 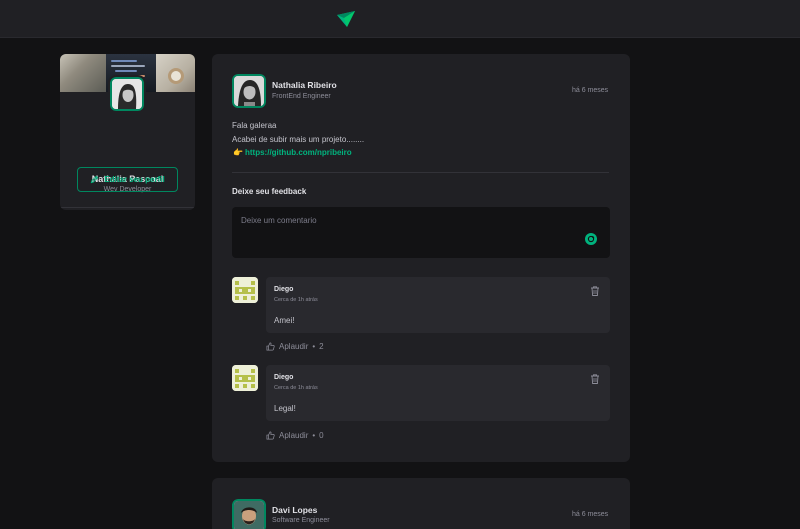 I want to click on applaud-button: Aplaudir • 2, so click(x=295, y=346).